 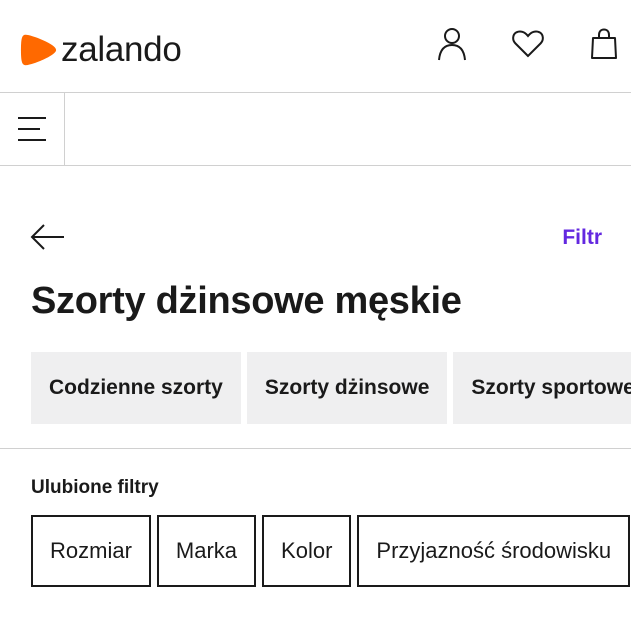 I want to click on favorite-filters-label: Ulubione filtry, so click(x=95, y=487).